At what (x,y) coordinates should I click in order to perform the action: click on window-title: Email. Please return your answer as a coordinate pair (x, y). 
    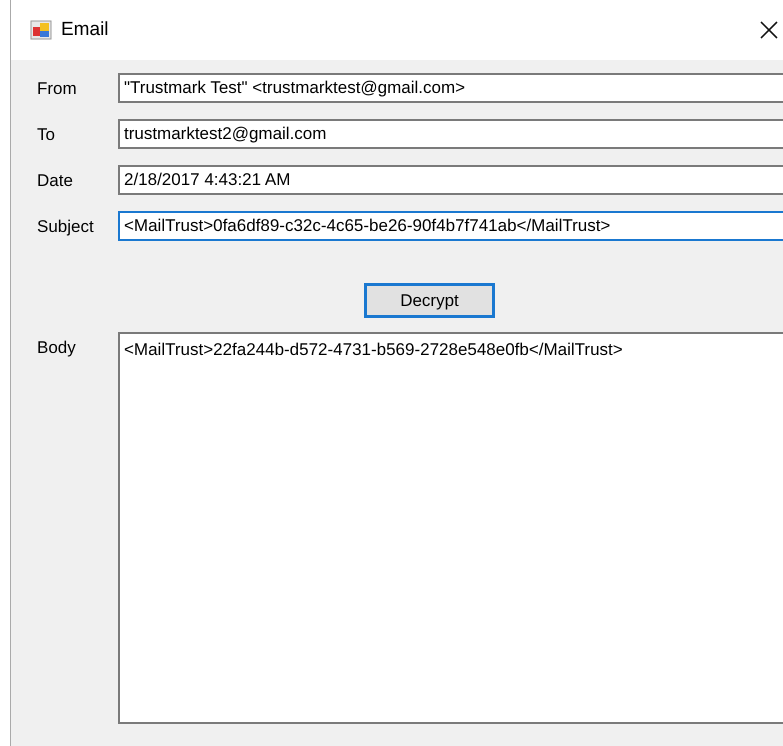
    Looking at the image, I should click on (85, 30).